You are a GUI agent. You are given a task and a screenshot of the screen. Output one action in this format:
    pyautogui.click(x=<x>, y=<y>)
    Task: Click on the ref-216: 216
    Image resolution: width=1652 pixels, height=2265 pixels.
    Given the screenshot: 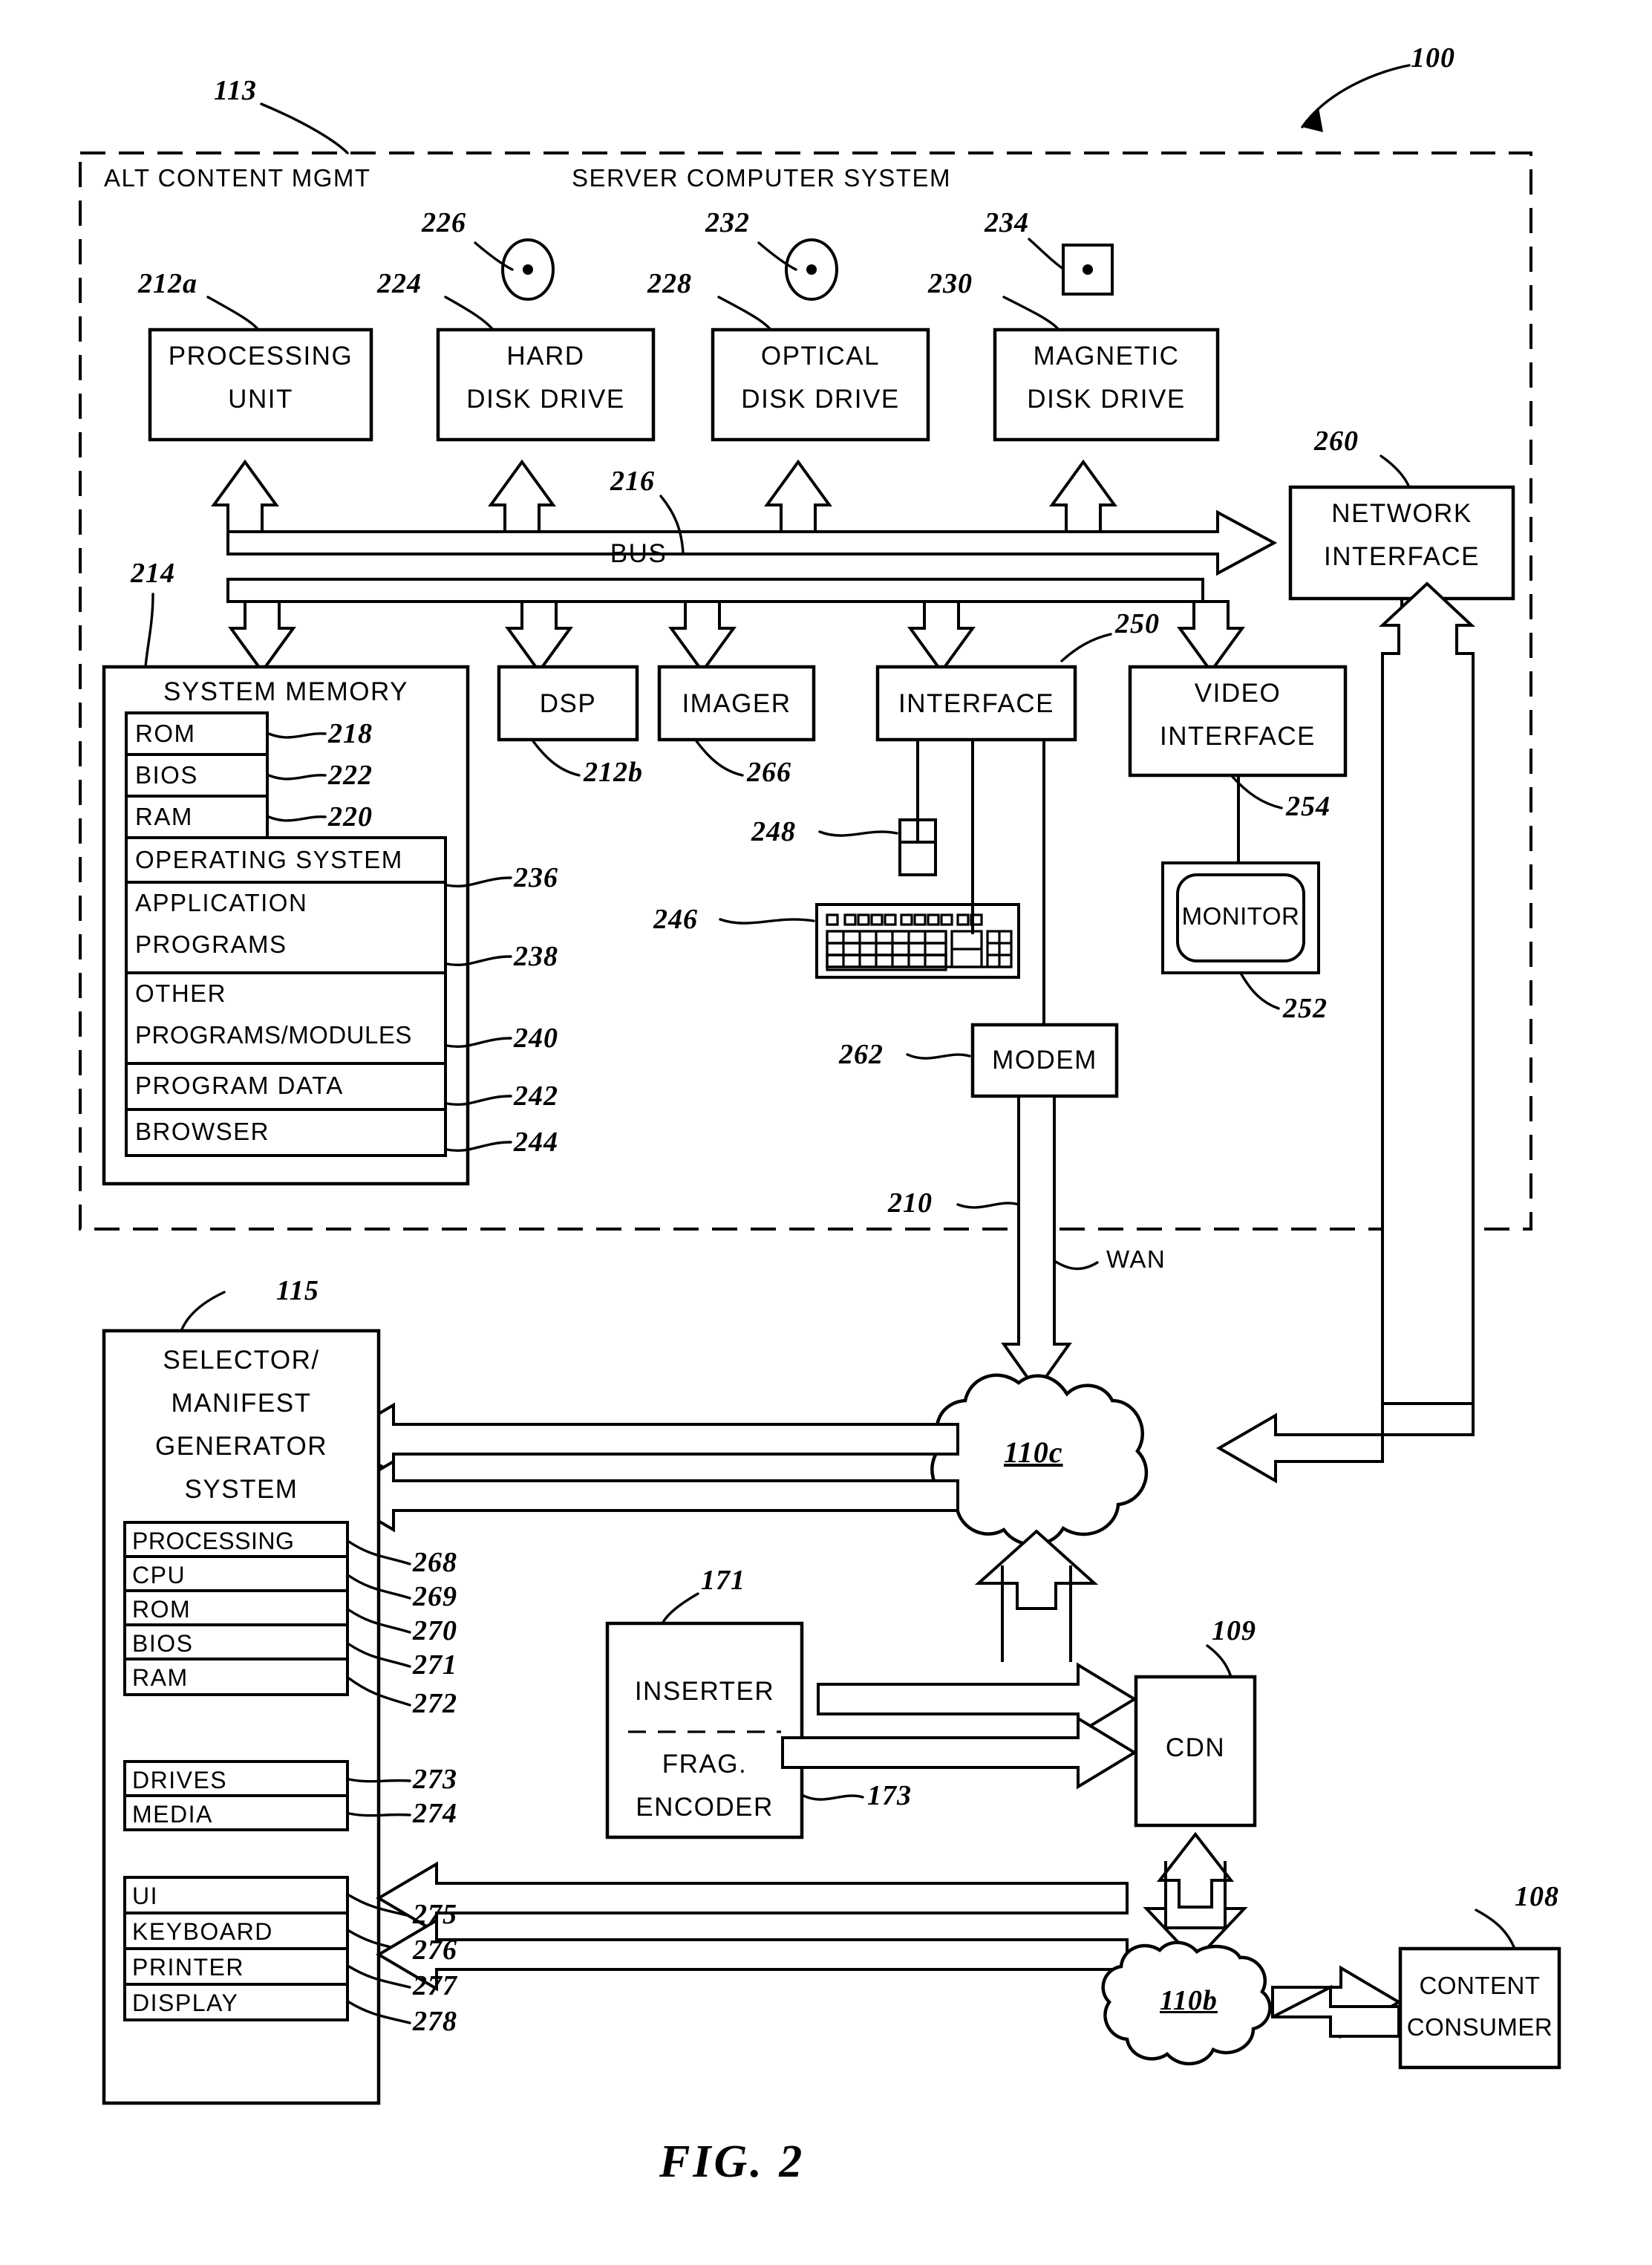 What is the action you would take?
    pyautogui.click(x=632, y=481)
    